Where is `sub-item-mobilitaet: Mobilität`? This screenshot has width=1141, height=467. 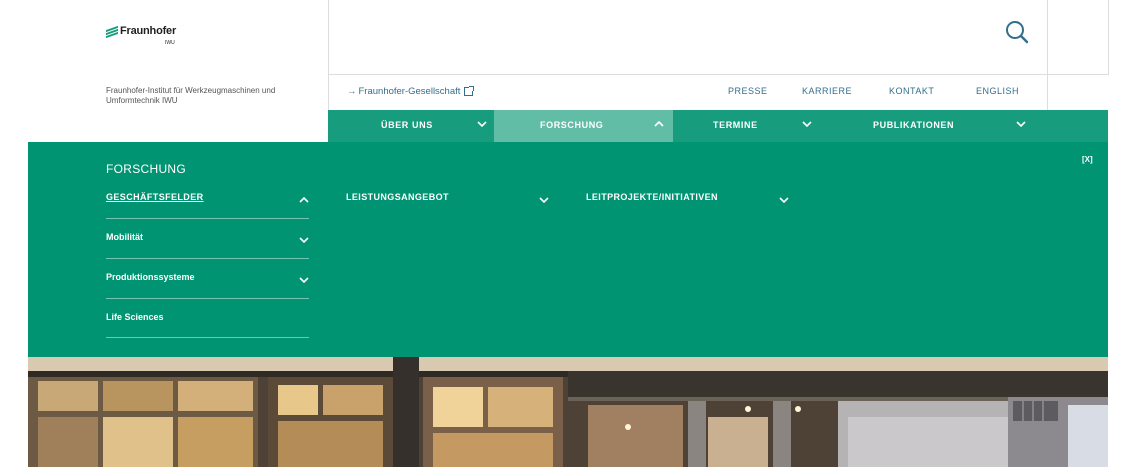 sub-item-mobilitaet: Mobilität is located at coordinates (207, 238).